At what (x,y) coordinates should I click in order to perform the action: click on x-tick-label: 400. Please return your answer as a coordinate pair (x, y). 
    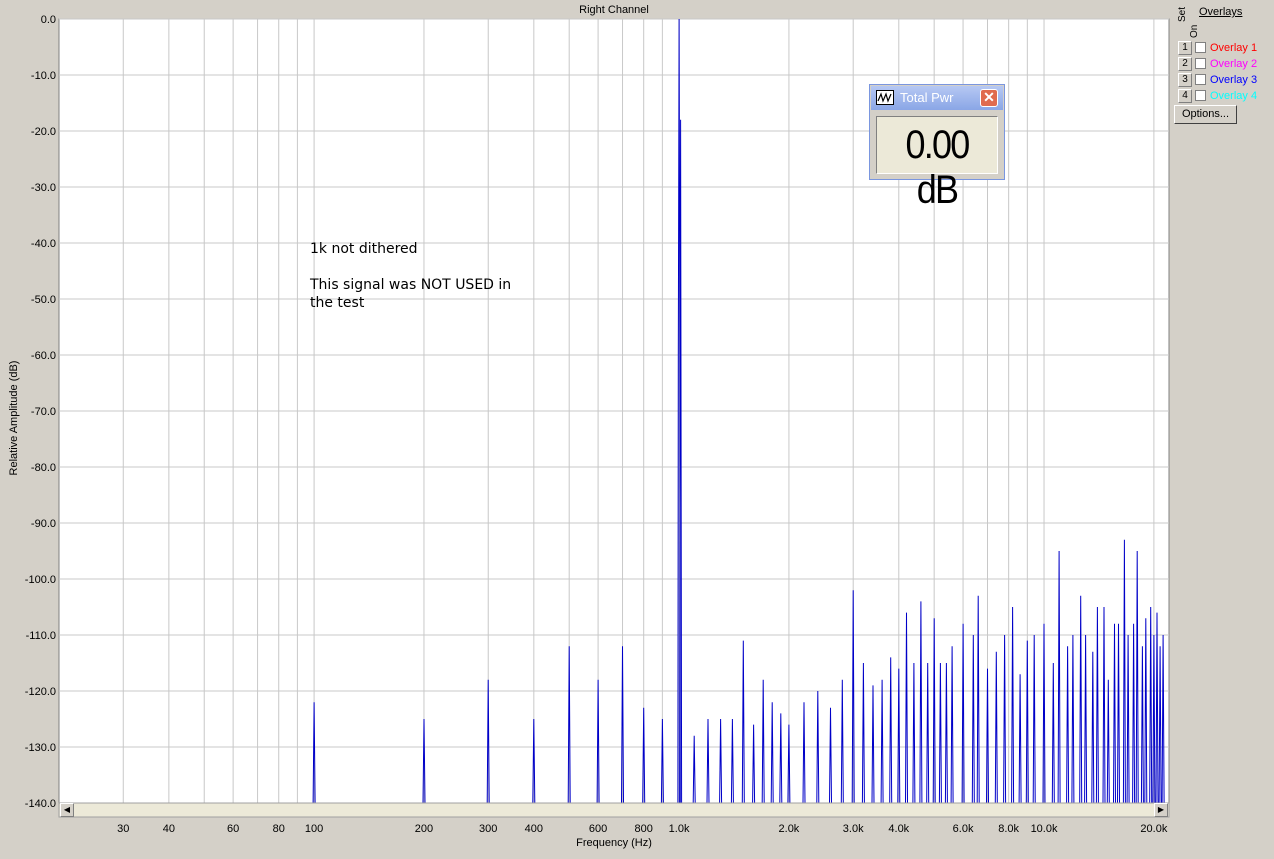
    Looking at the image, I should click on (534, 829).